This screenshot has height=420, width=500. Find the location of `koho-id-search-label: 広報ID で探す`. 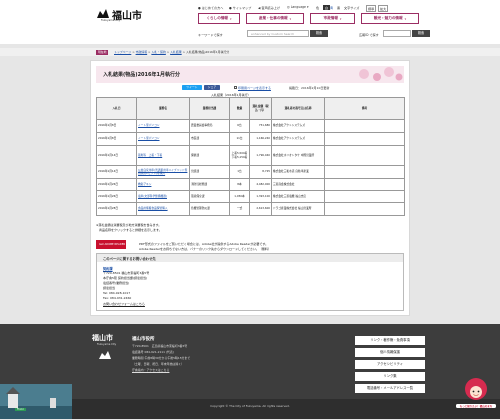

koho-id-search-label: 広報ID で探す is located at coordinates (369, 35).